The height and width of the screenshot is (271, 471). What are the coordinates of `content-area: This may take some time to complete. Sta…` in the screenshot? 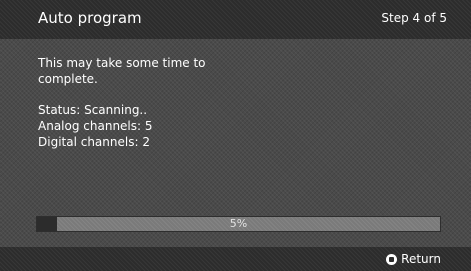 It's located at (122, 102).